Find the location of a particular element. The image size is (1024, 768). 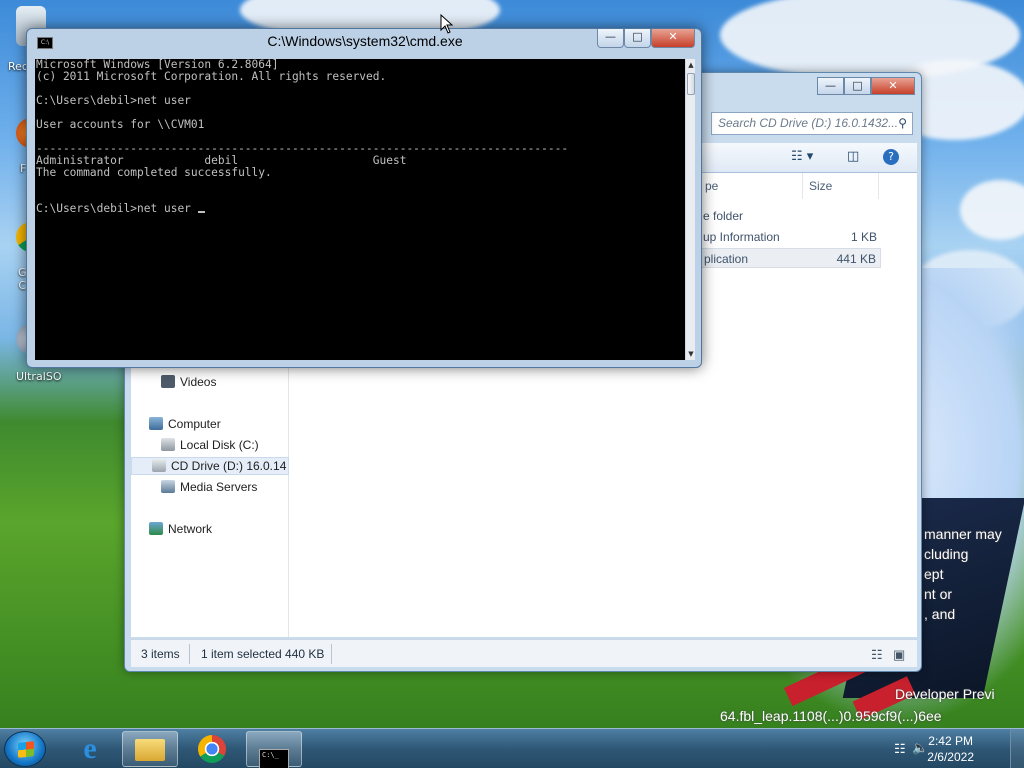

column-header-size: Size is located at coordinates (841, 186).